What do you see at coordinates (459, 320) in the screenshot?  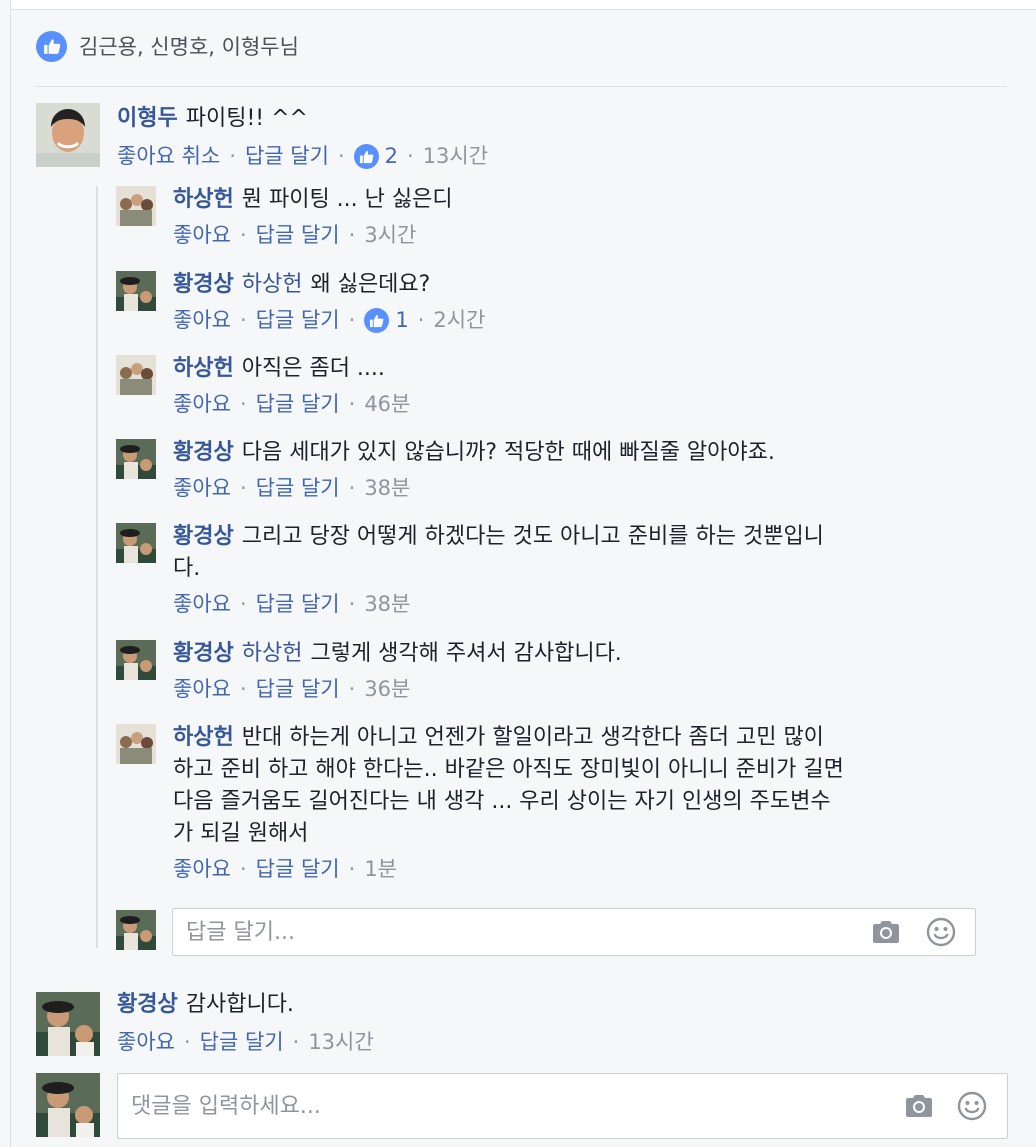 I see `timestamp: 2시간` at bounding box center [459, 320].